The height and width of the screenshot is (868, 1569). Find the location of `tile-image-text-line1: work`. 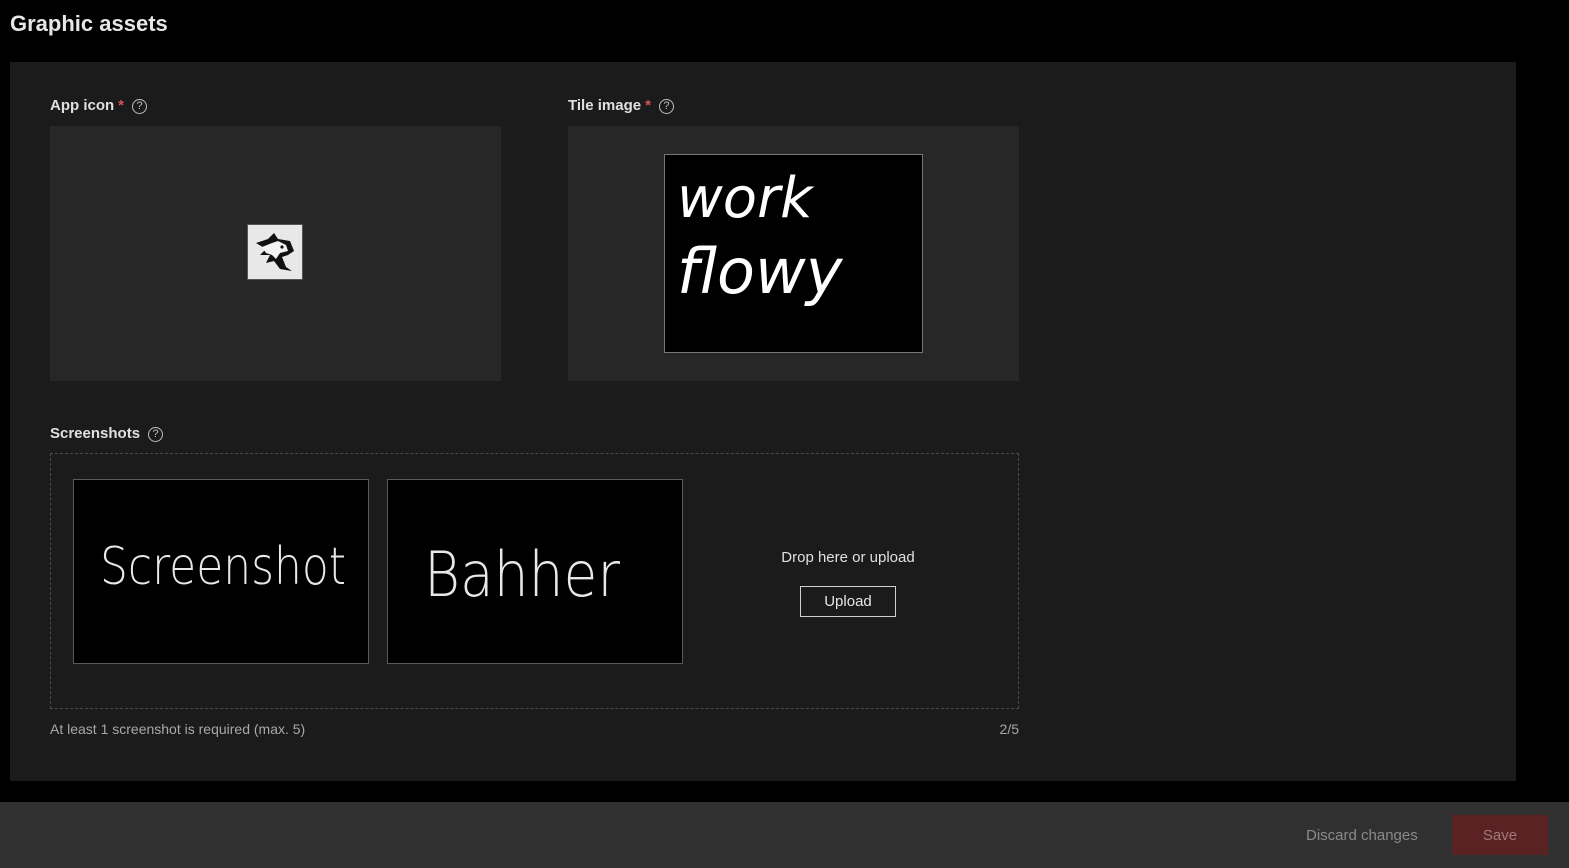

tile-image-text-line1: work is located at coordinates (746, 198).